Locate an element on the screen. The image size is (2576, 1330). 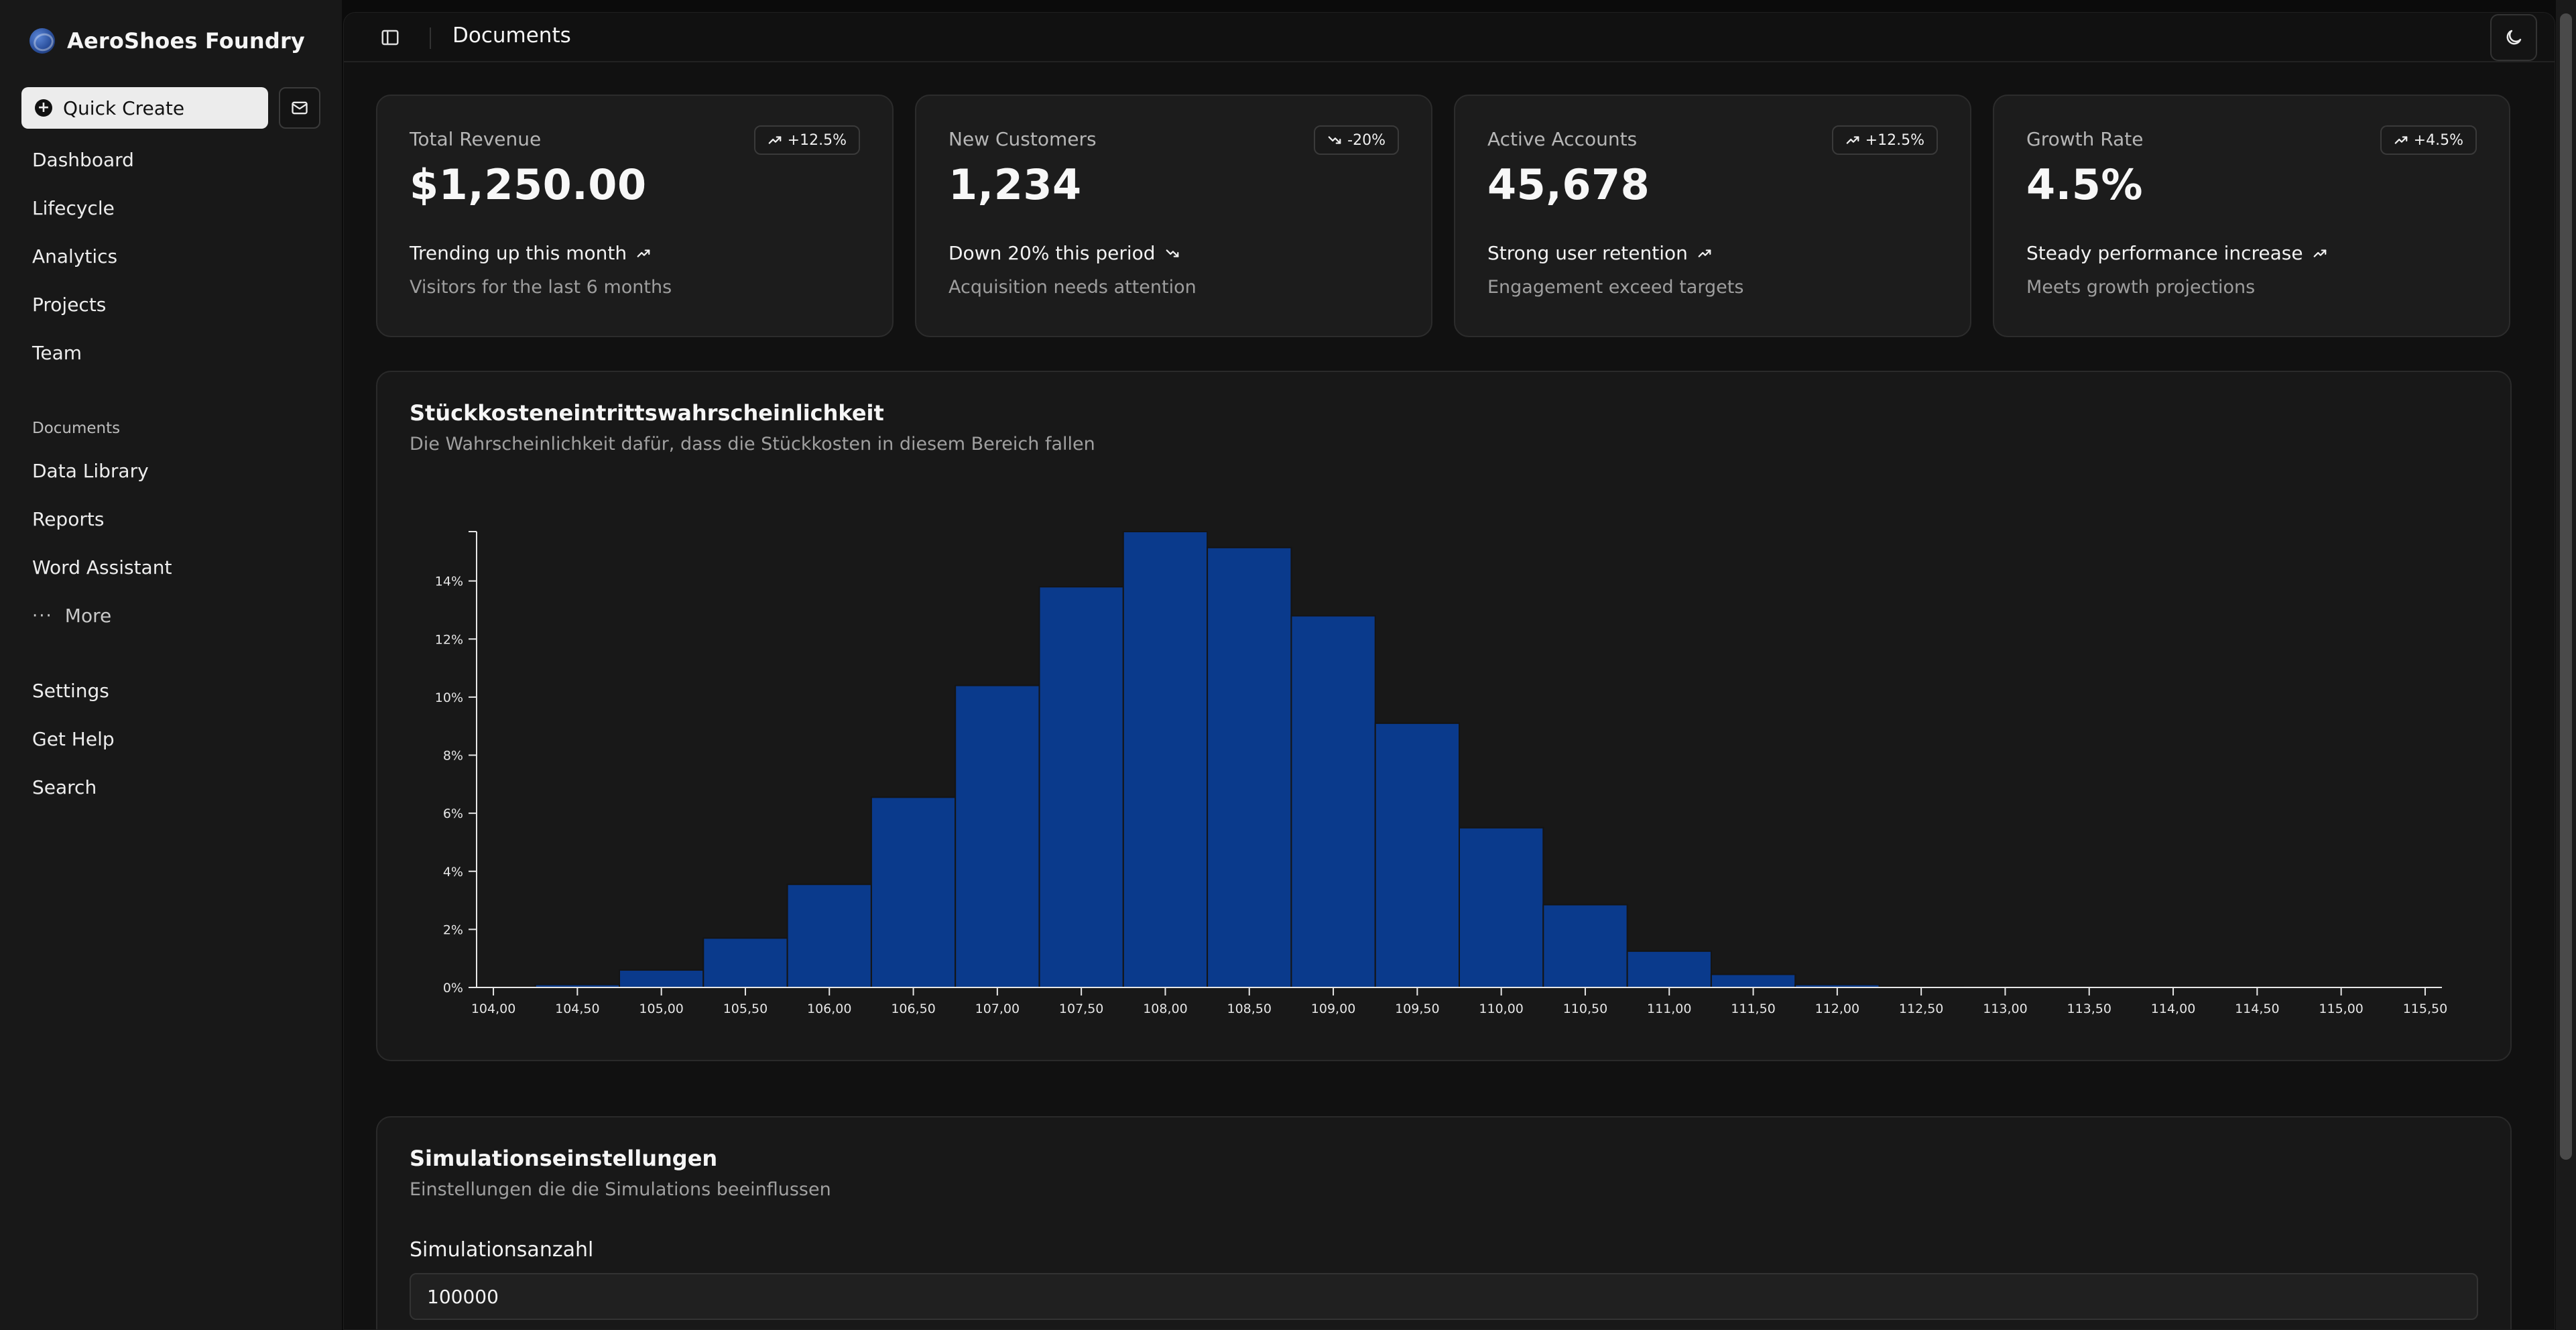
sidebar-item-search: Search is located at coordinates (65, 787).